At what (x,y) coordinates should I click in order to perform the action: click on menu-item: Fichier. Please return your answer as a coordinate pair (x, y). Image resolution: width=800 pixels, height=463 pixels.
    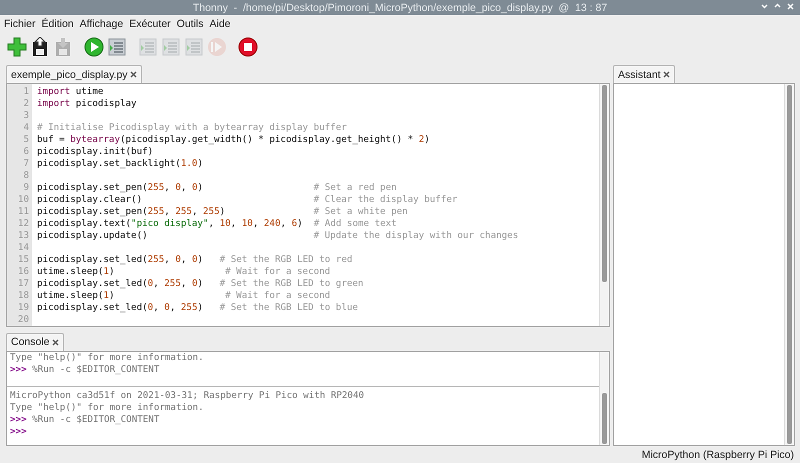
    Looking at the image, I should click on (20, 24).